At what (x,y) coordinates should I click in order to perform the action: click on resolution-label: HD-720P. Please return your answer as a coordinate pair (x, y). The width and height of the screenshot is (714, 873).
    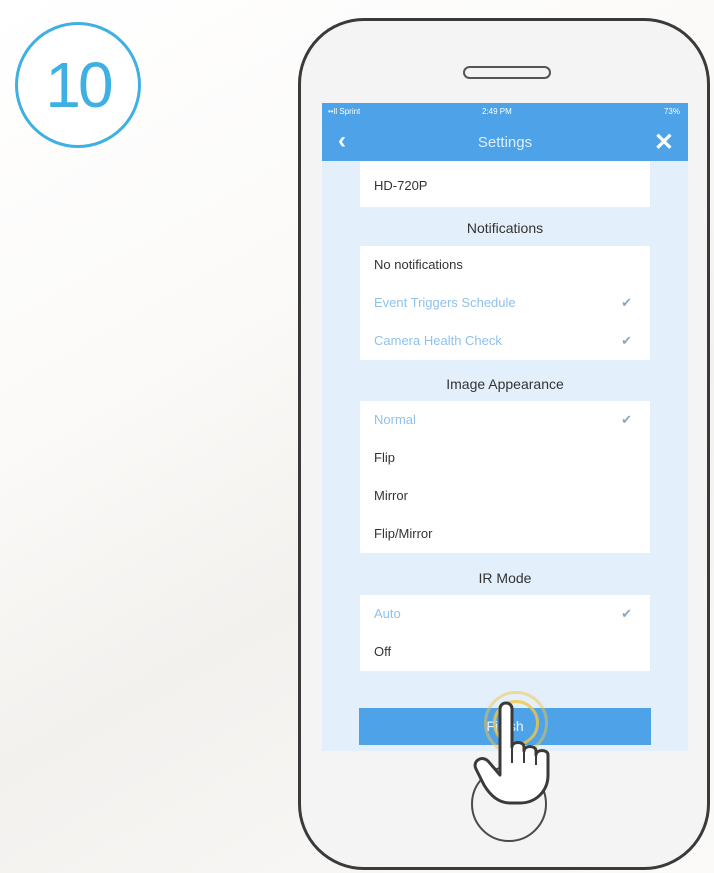
    Looking at the image, I should click on (401, 185).